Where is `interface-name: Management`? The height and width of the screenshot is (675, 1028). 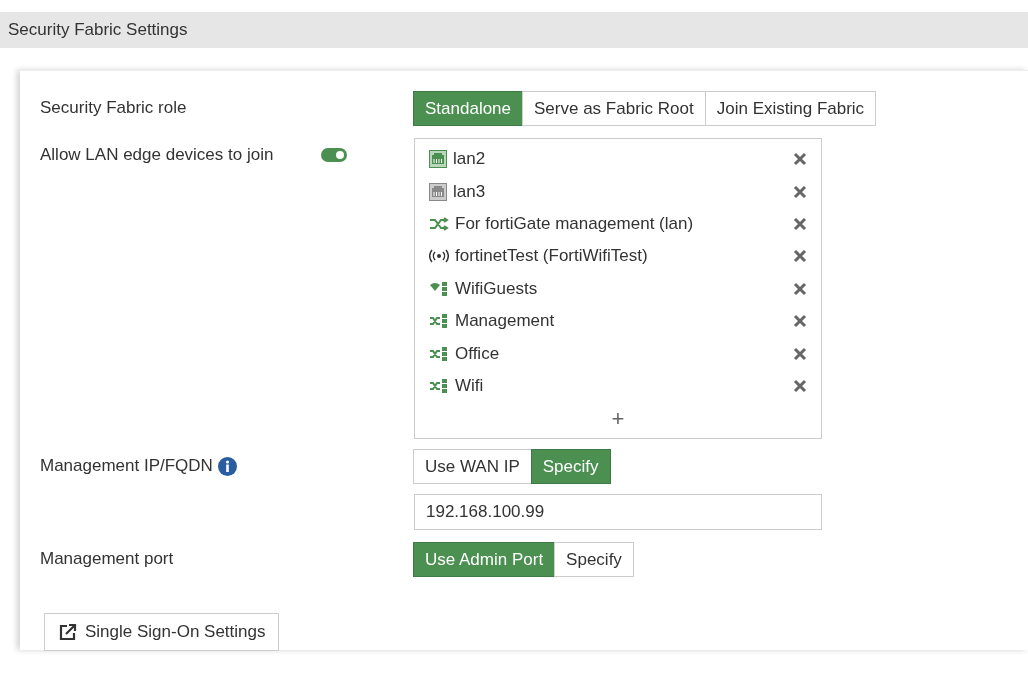 interface-name: Management is located at coordinates (505, 321).